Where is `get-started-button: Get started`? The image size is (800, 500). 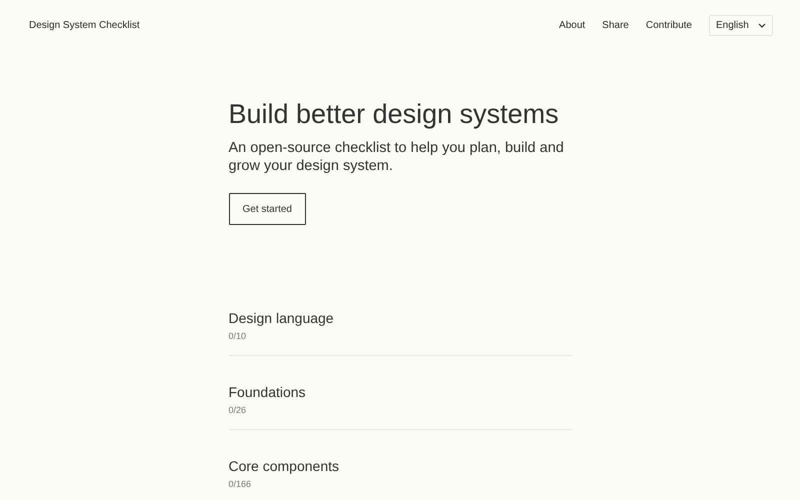 get-started-button: Get started is located at coordinates (267, 209).